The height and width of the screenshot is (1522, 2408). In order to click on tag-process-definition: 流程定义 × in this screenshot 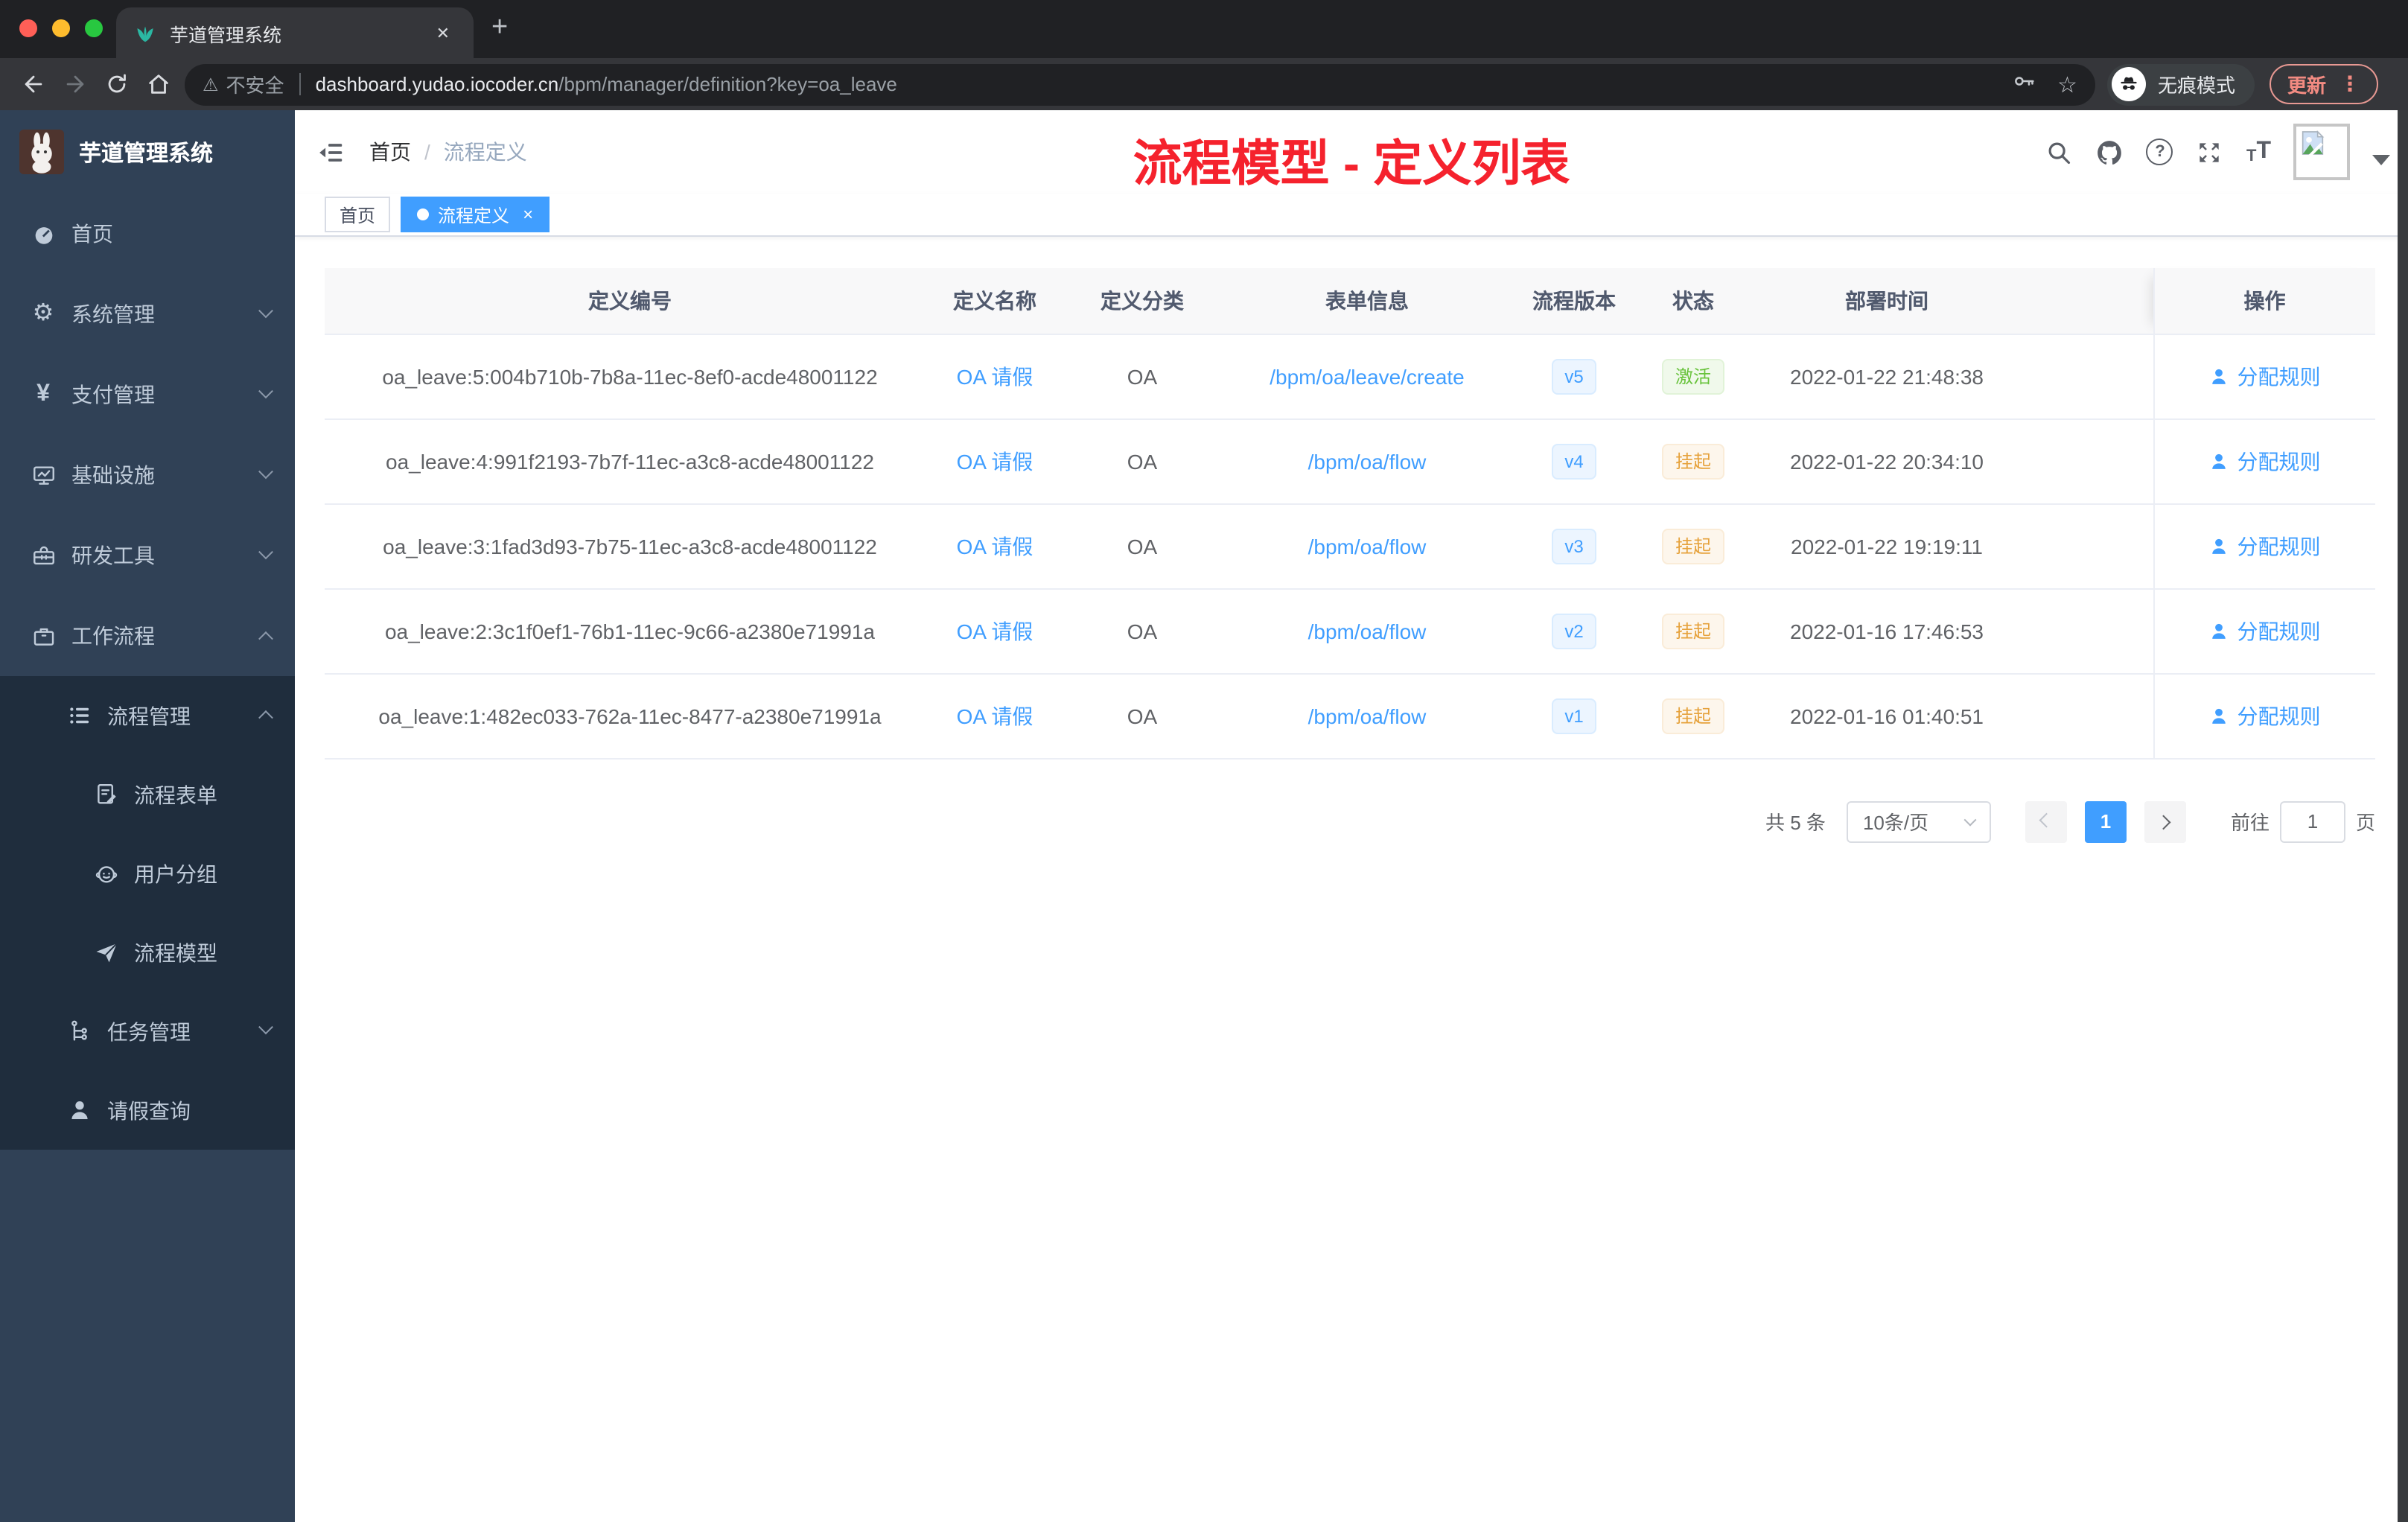, I will do `click(475, 214)`.